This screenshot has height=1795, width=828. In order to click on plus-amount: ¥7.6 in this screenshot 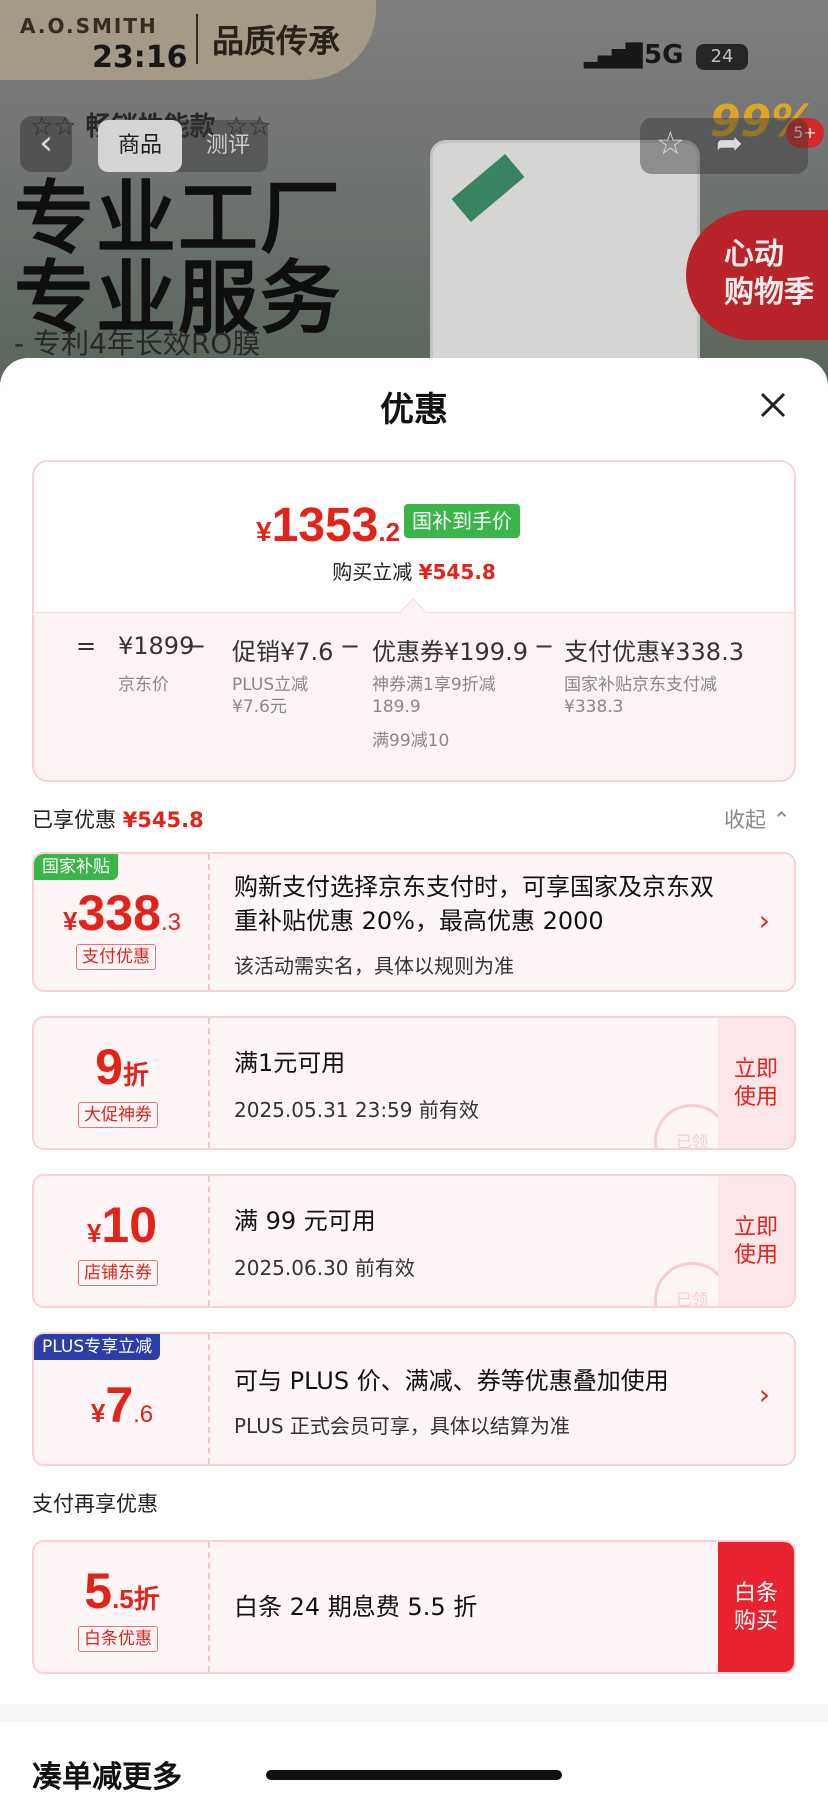, I will do `click(122, 1405)`.